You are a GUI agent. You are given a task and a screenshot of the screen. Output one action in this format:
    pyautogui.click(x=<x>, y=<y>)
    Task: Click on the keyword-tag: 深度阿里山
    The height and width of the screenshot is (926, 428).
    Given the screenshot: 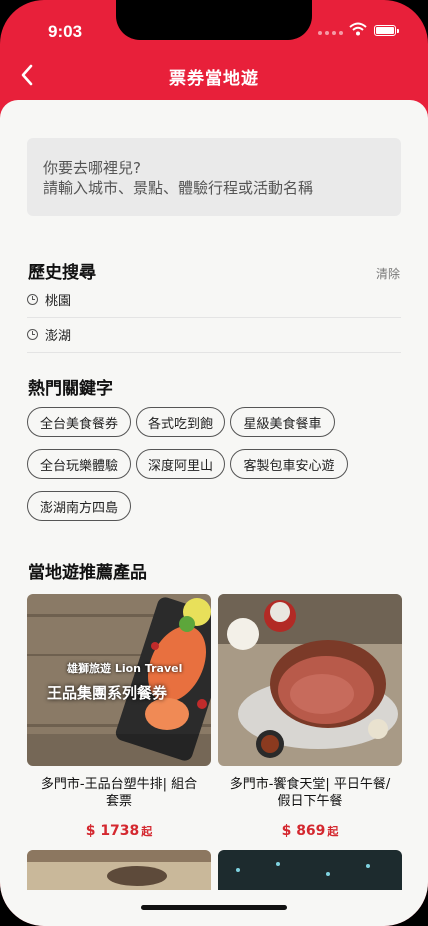 What is the action you would take?
    pyautogui.click(x=180, y=464)
    